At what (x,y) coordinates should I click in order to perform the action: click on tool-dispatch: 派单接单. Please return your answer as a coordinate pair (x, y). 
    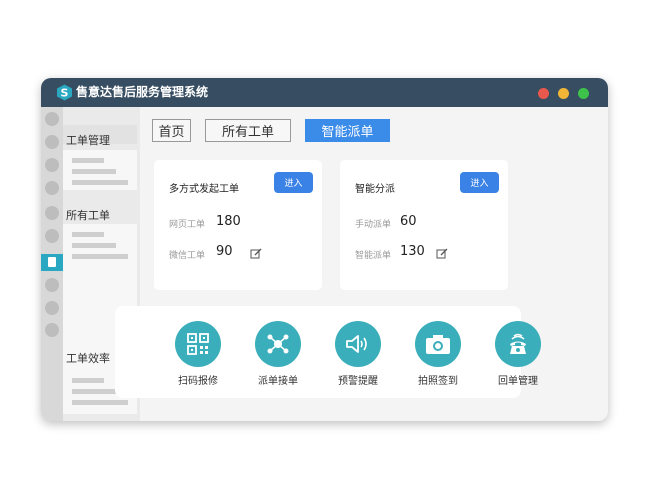
    Looking at the image, I should click on (278, 354).